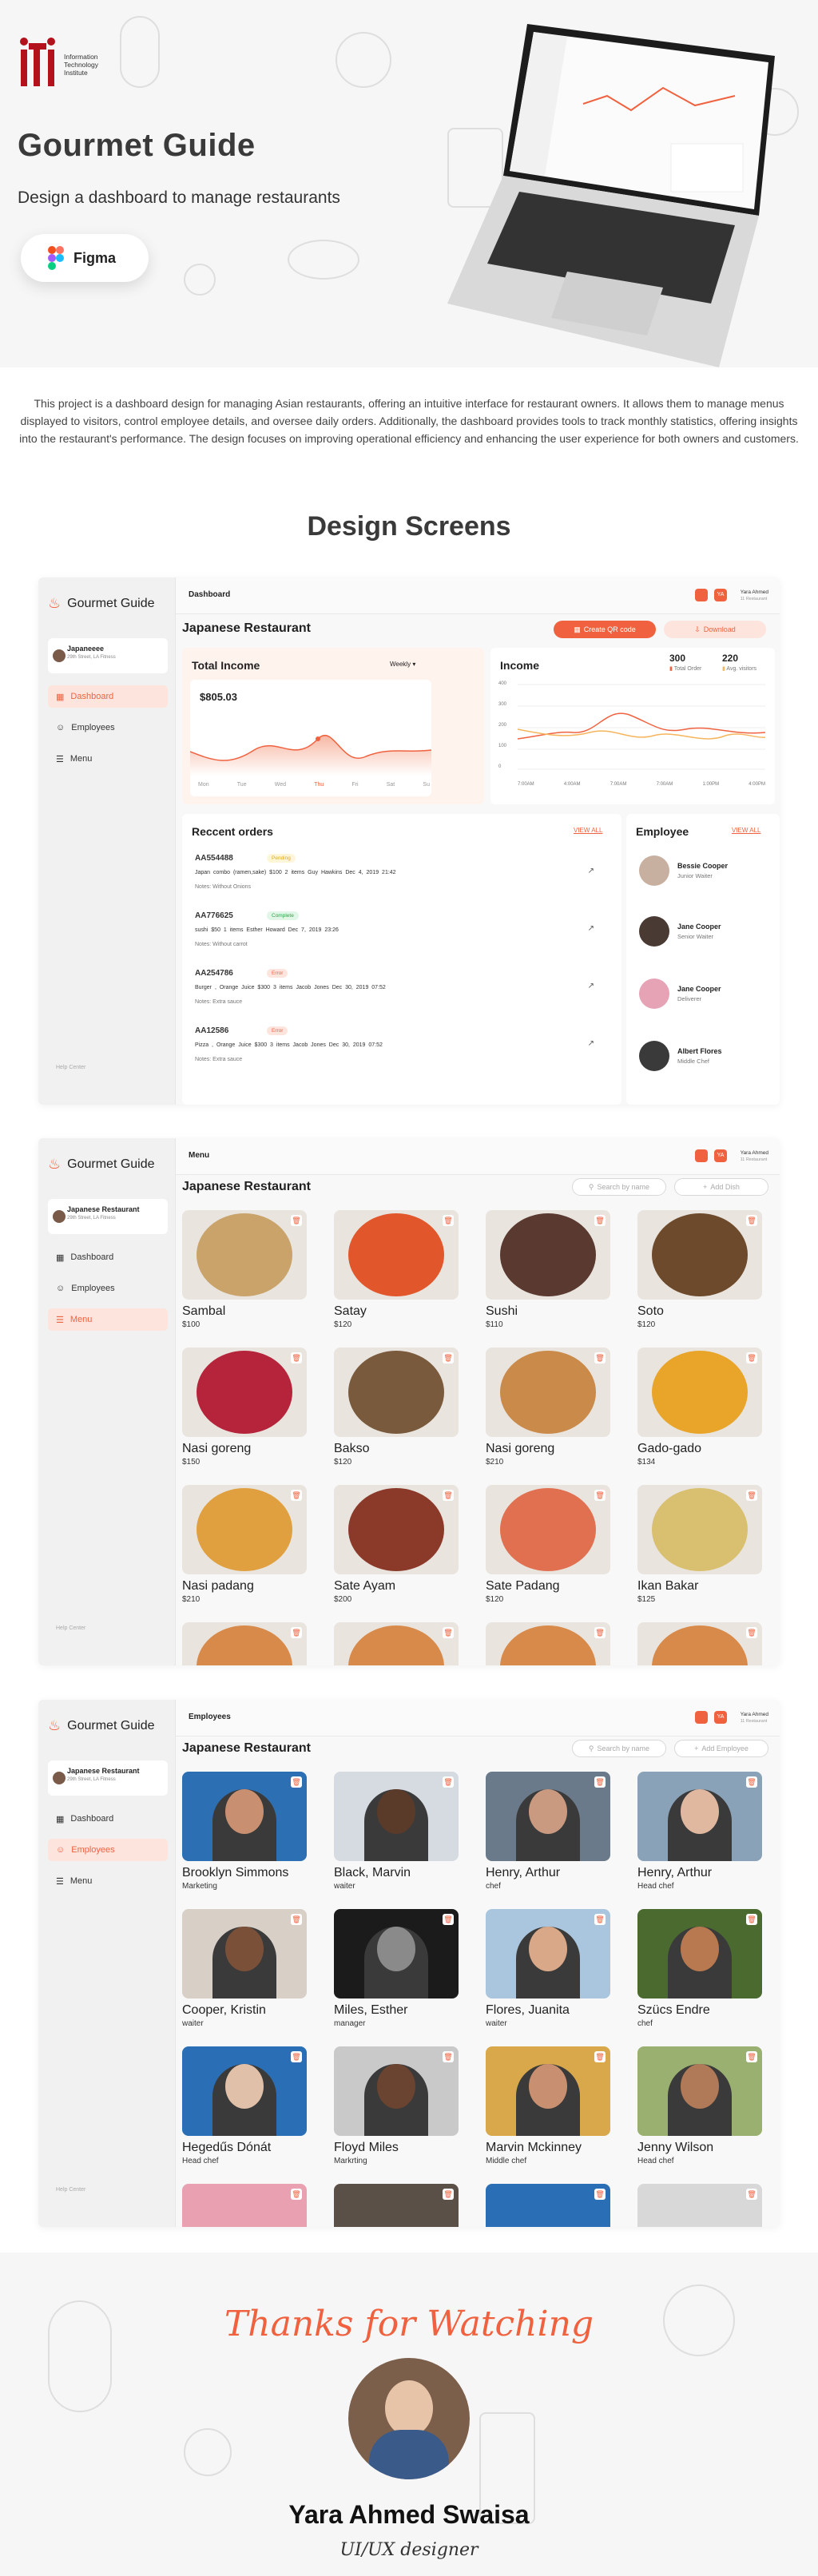 Image resolution: width=818 pixels, height=2576 pixels. I want to click on dish-tile: 🗑 Bakso $120, so click(396, 1407).